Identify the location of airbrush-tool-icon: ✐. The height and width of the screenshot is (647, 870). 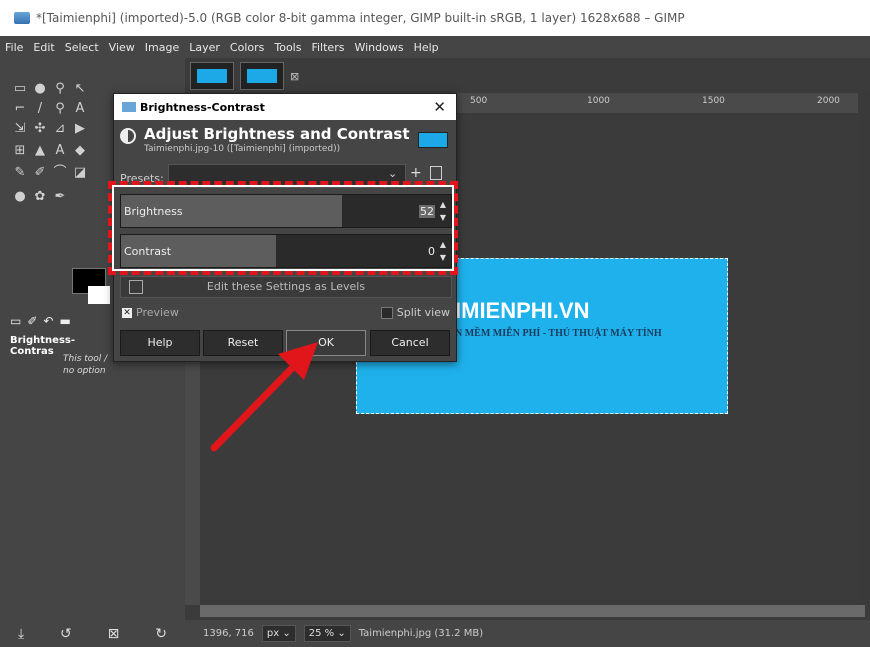
(40, 173).